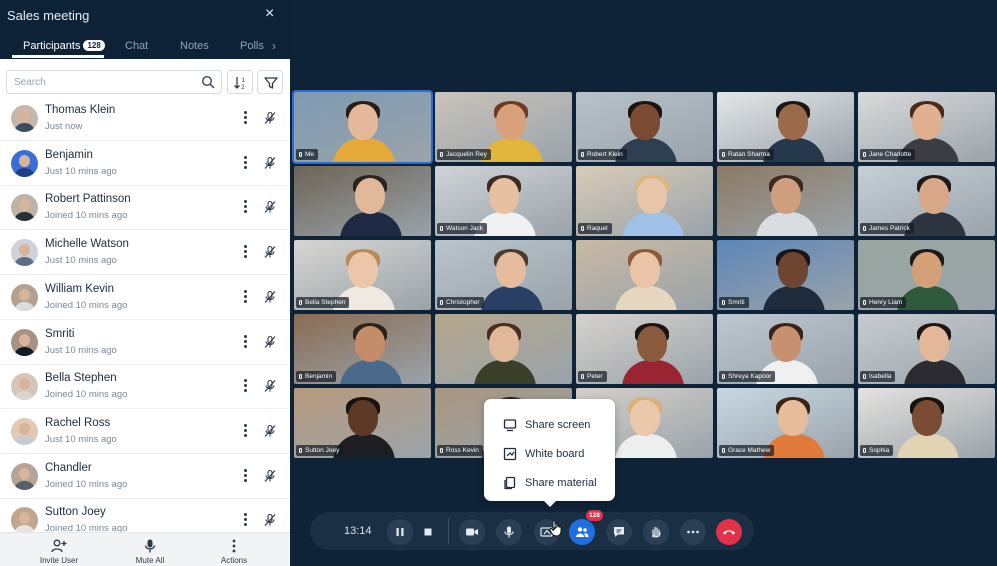 Image resolution: width=997 pixels, height=566 pixels. Describe the element at coordinates (114, 82) in the screenshot. I see `search-input: Search` at that location.